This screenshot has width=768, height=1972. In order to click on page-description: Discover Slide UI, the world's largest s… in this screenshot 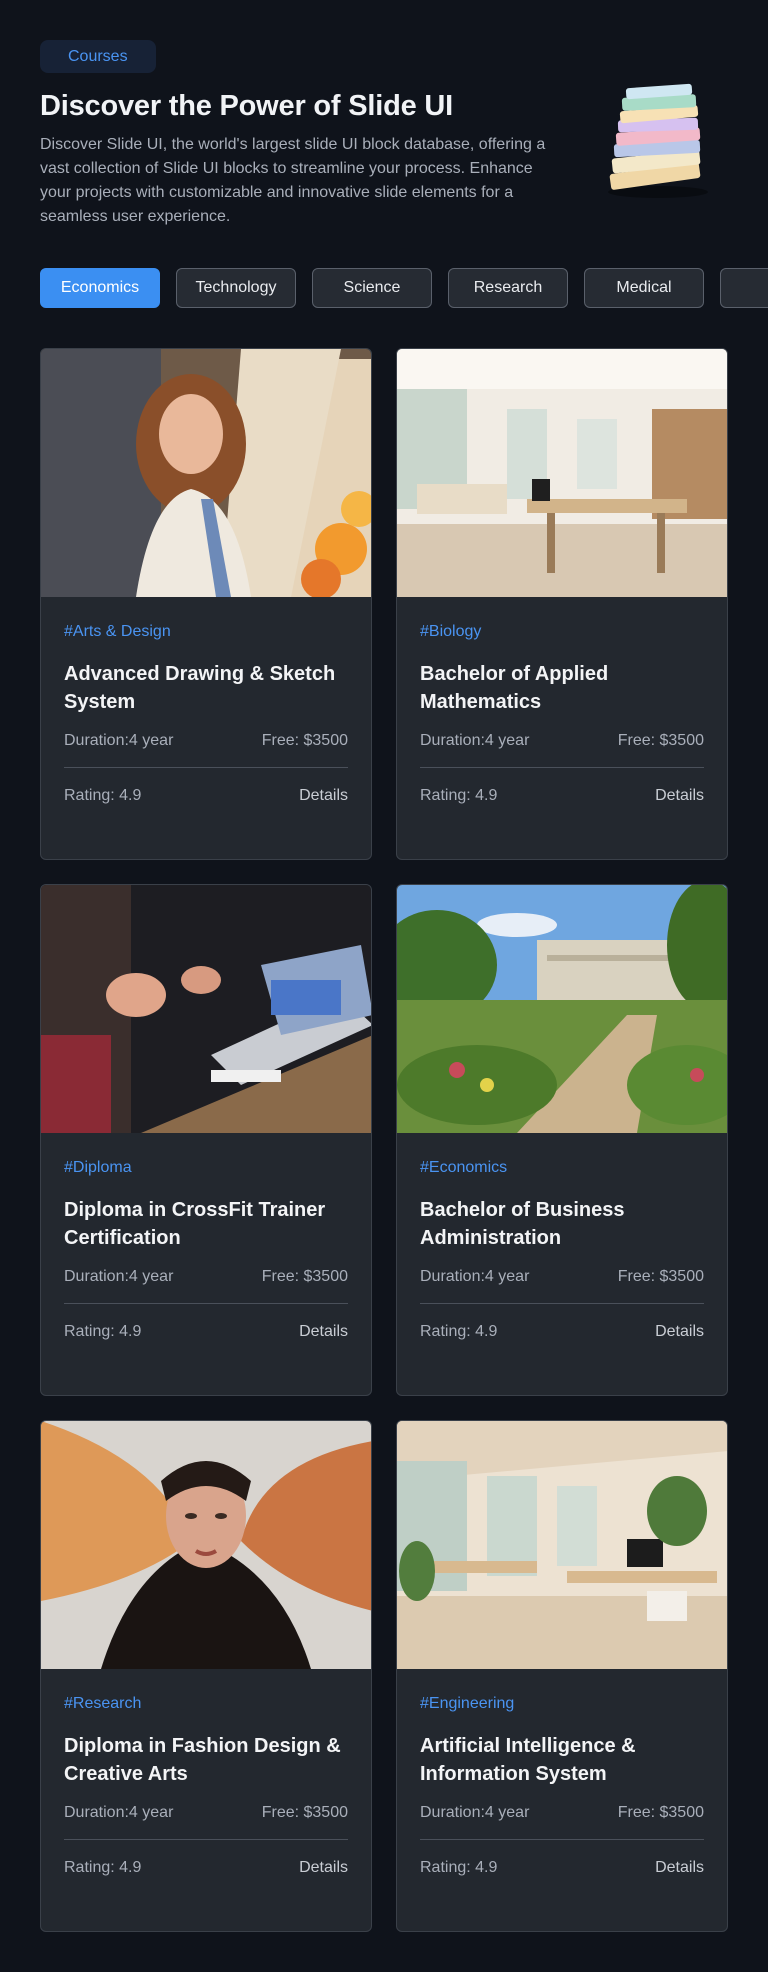, I will do `click(293, 180)`.